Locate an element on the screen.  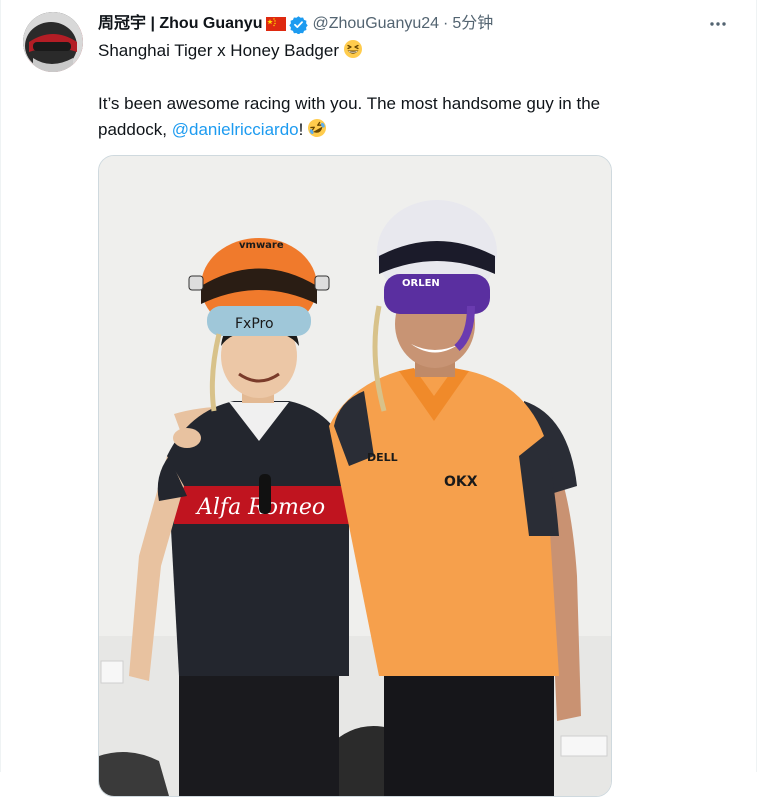
svg-text: DELL is located at coordinates (382, 457).